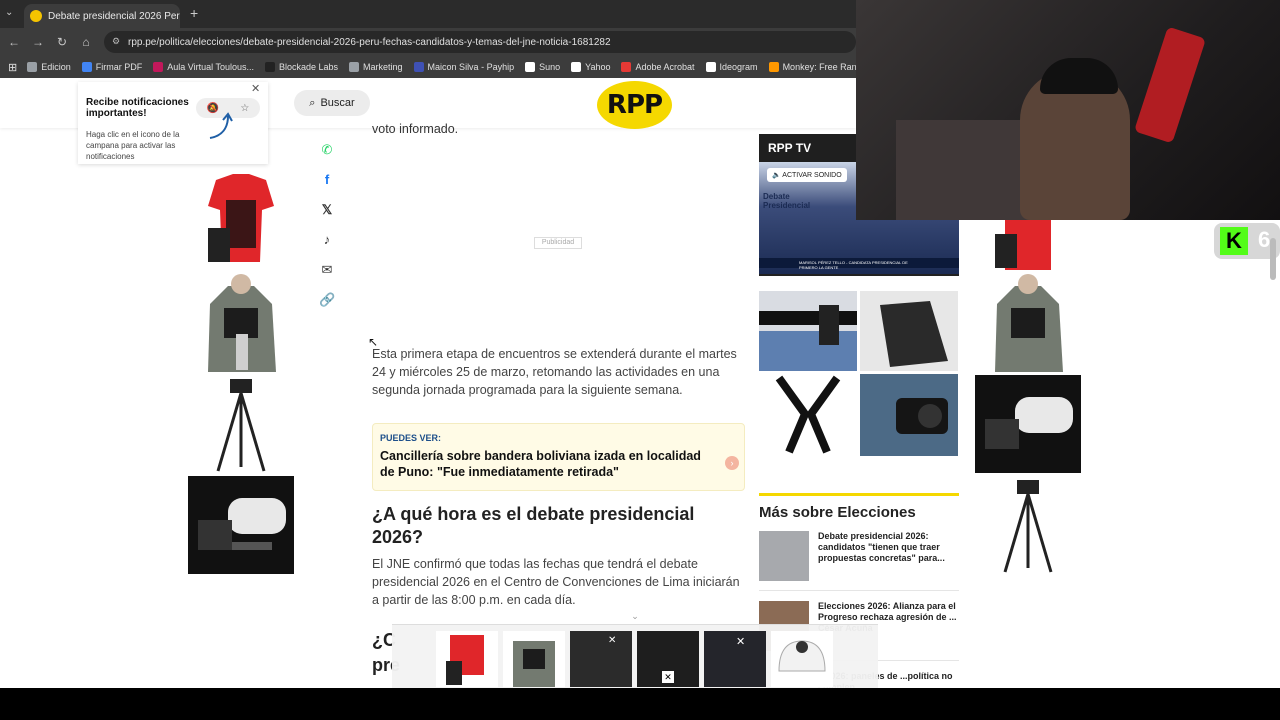 Image resolution: width=1280 pixels, height=720 pixels. I want to click on bookmark-label: Blockade Labs, so click(308, 67).